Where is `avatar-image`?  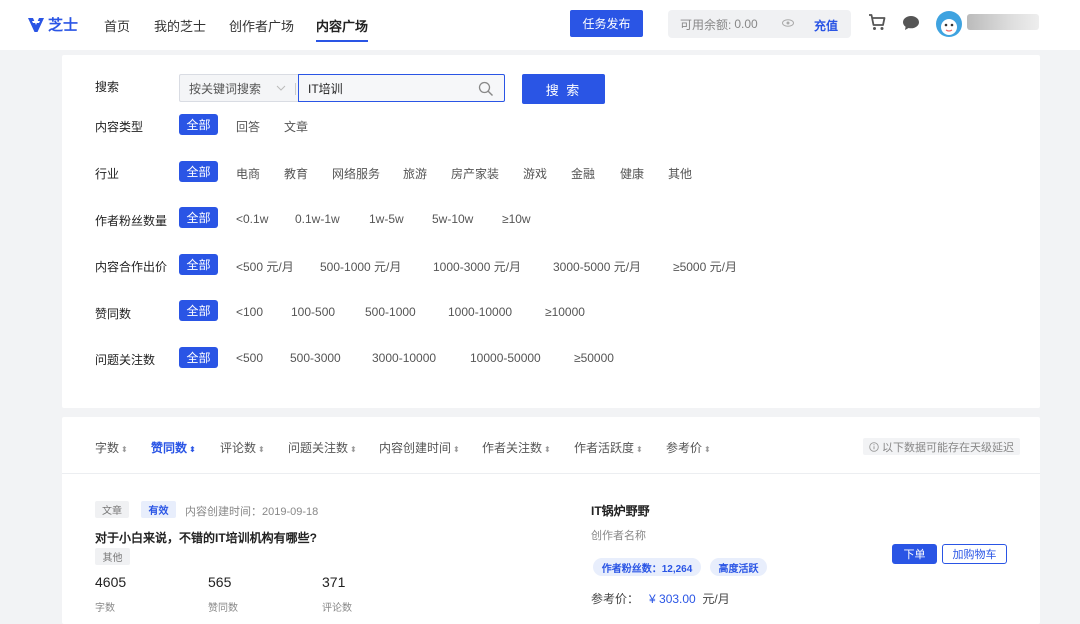 avatar-image is located at coordinates (949, 27).